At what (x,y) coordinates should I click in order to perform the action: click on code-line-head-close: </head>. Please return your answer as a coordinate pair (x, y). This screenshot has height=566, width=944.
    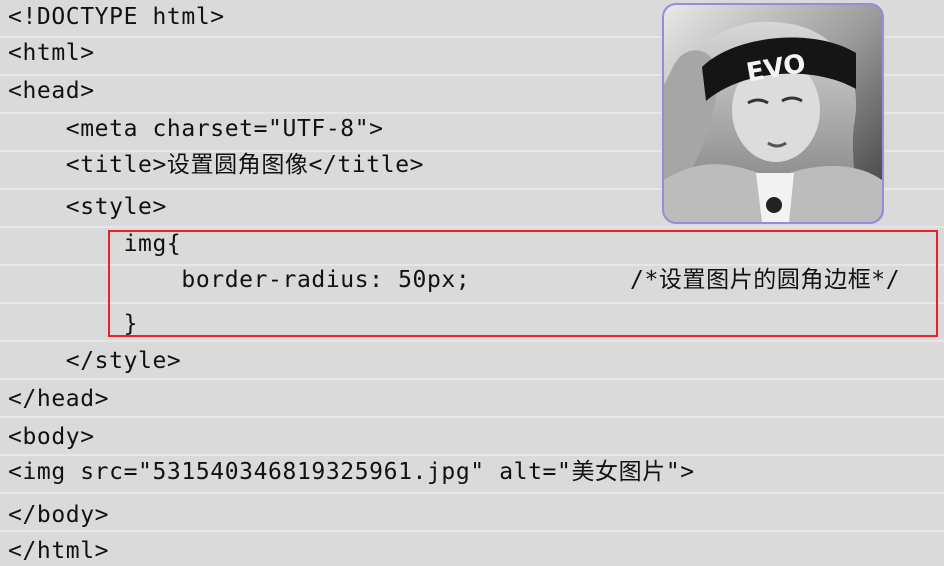
    Looking at the image, I should click on (59, 399).